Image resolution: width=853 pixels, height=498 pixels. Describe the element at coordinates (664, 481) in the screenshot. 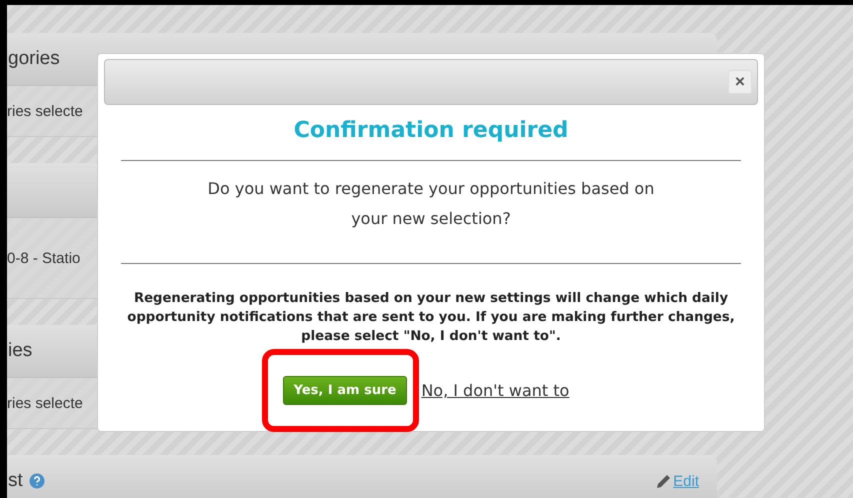

I see `pencil-icon` at that location.